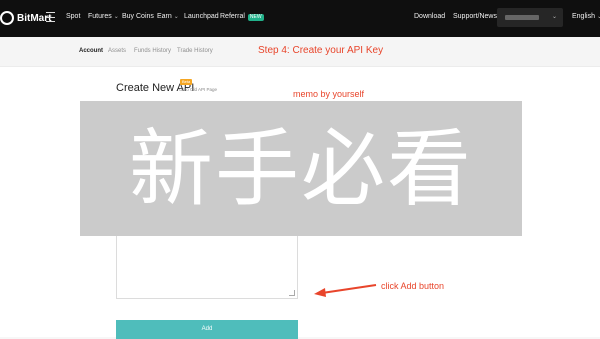 Image resolution: width=600 pixels, height=339 pixels. Describe the element at coordinates (195, 51) in the screenshot. I see `tab-trade-history: Trade History` at that location.